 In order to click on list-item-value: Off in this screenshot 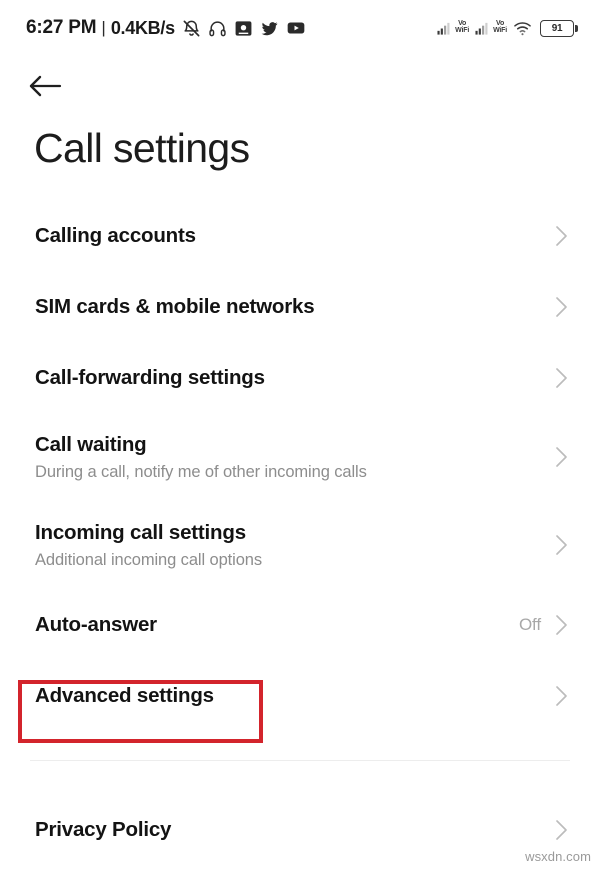, I will do `click(529, 624)`.